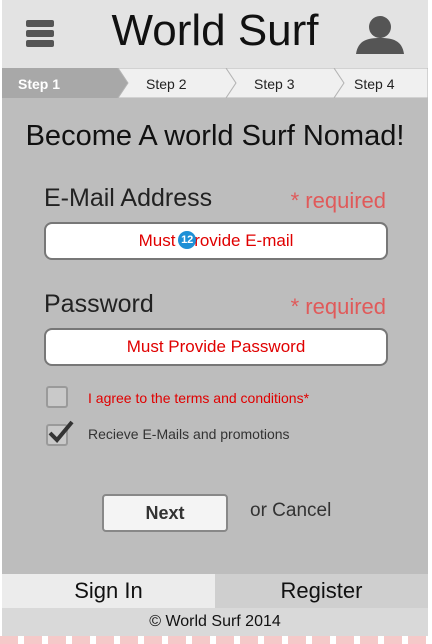  Describe the element at coordinates (338, 306) in the screenshot. I see `password-required-note: * required` at that location.